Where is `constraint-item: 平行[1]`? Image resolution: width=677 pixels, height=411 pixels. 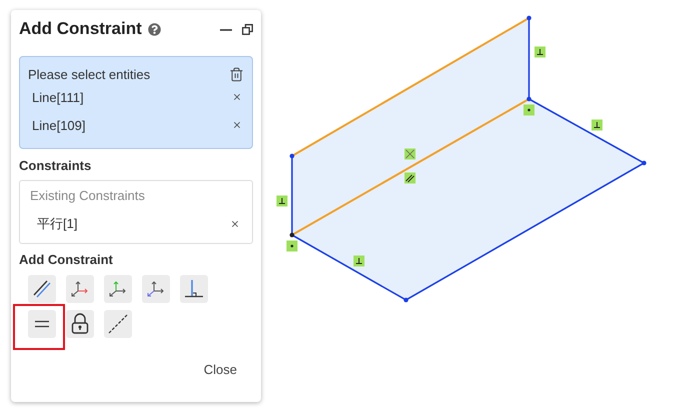
constraint-item: 平行[1] is located at coordinates (57, 224).